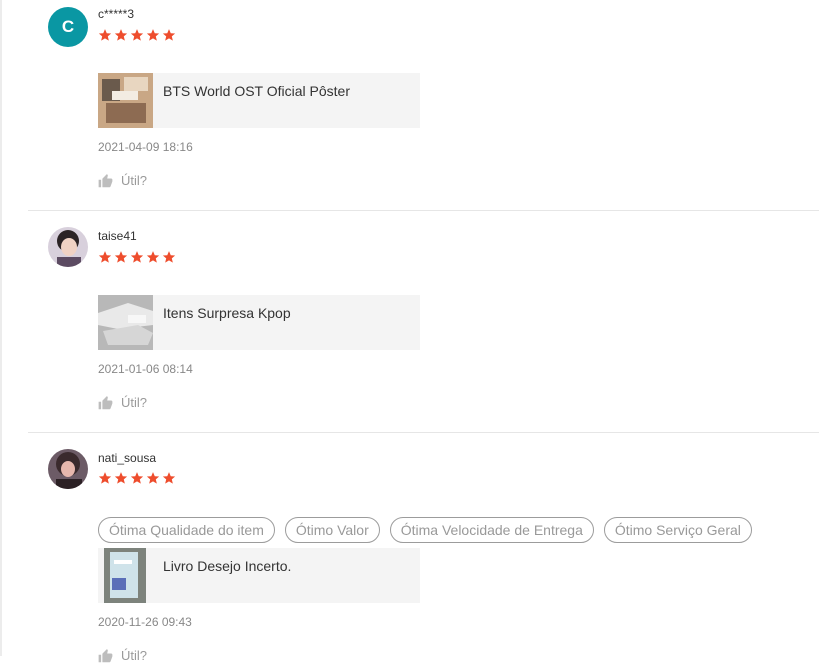 The width and height of the screenshot is (819, 663). Describe the element at coordinates (227, 313) in the screenshot. I see `product-name: Itens Surpresa Kpop` at that location.